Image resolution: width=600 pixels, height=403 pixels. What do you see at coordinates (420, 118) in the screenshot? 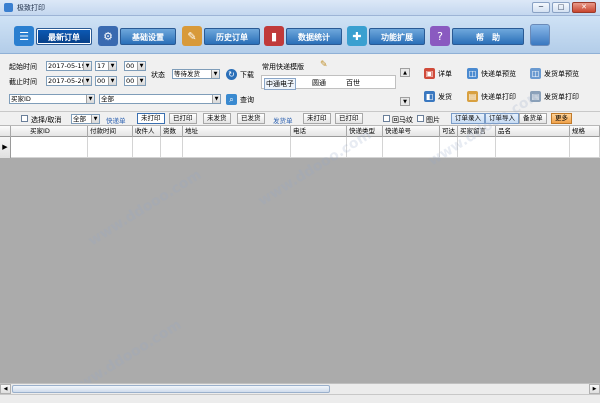
I see `image-checkbox` at bounding box center [420, 118].